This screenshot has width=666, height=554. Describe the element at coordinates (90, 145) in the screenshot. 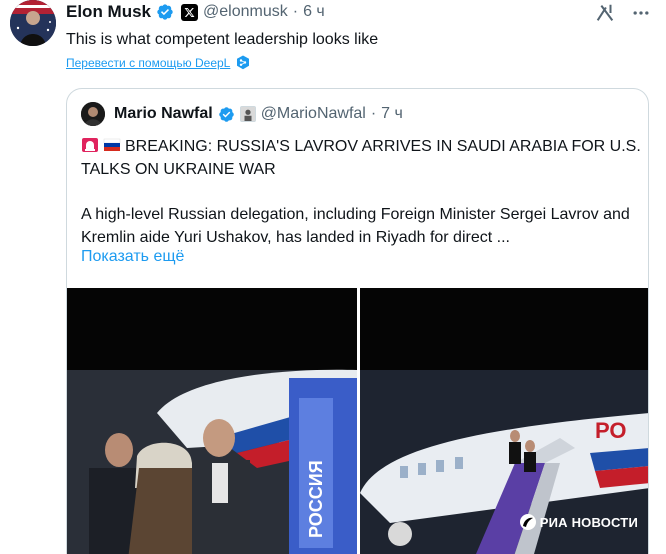

I see `siren-icon` at that location.